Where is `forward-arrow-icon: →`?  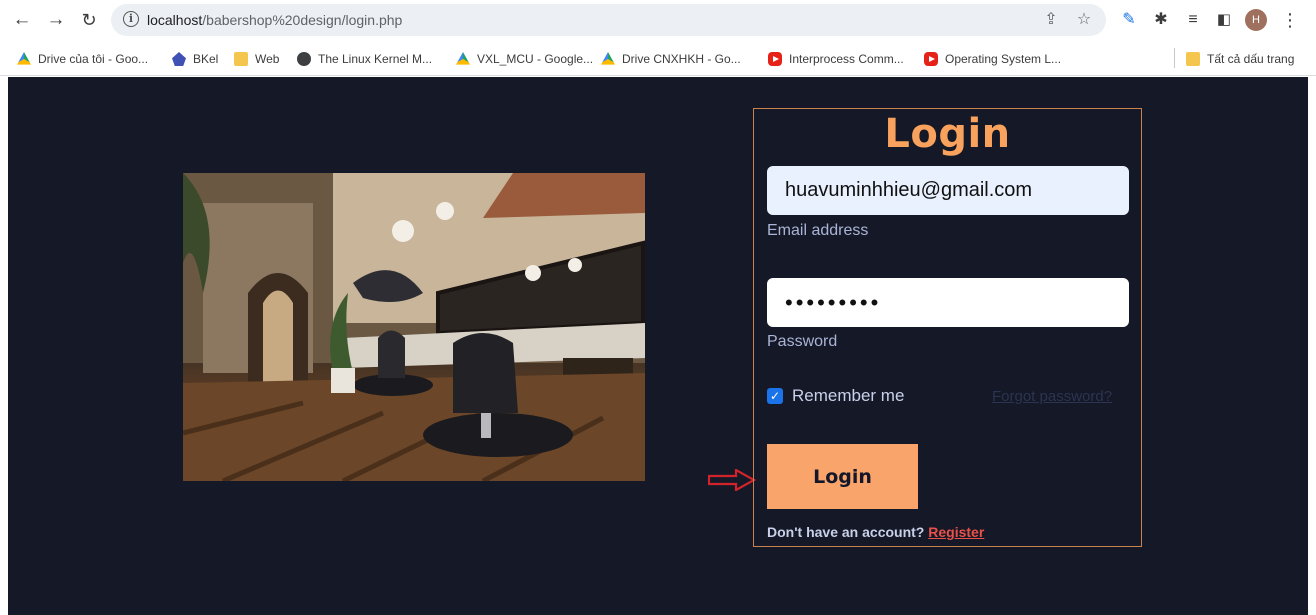
forward-arrow-icon: → is located at coordinates (56, 20).